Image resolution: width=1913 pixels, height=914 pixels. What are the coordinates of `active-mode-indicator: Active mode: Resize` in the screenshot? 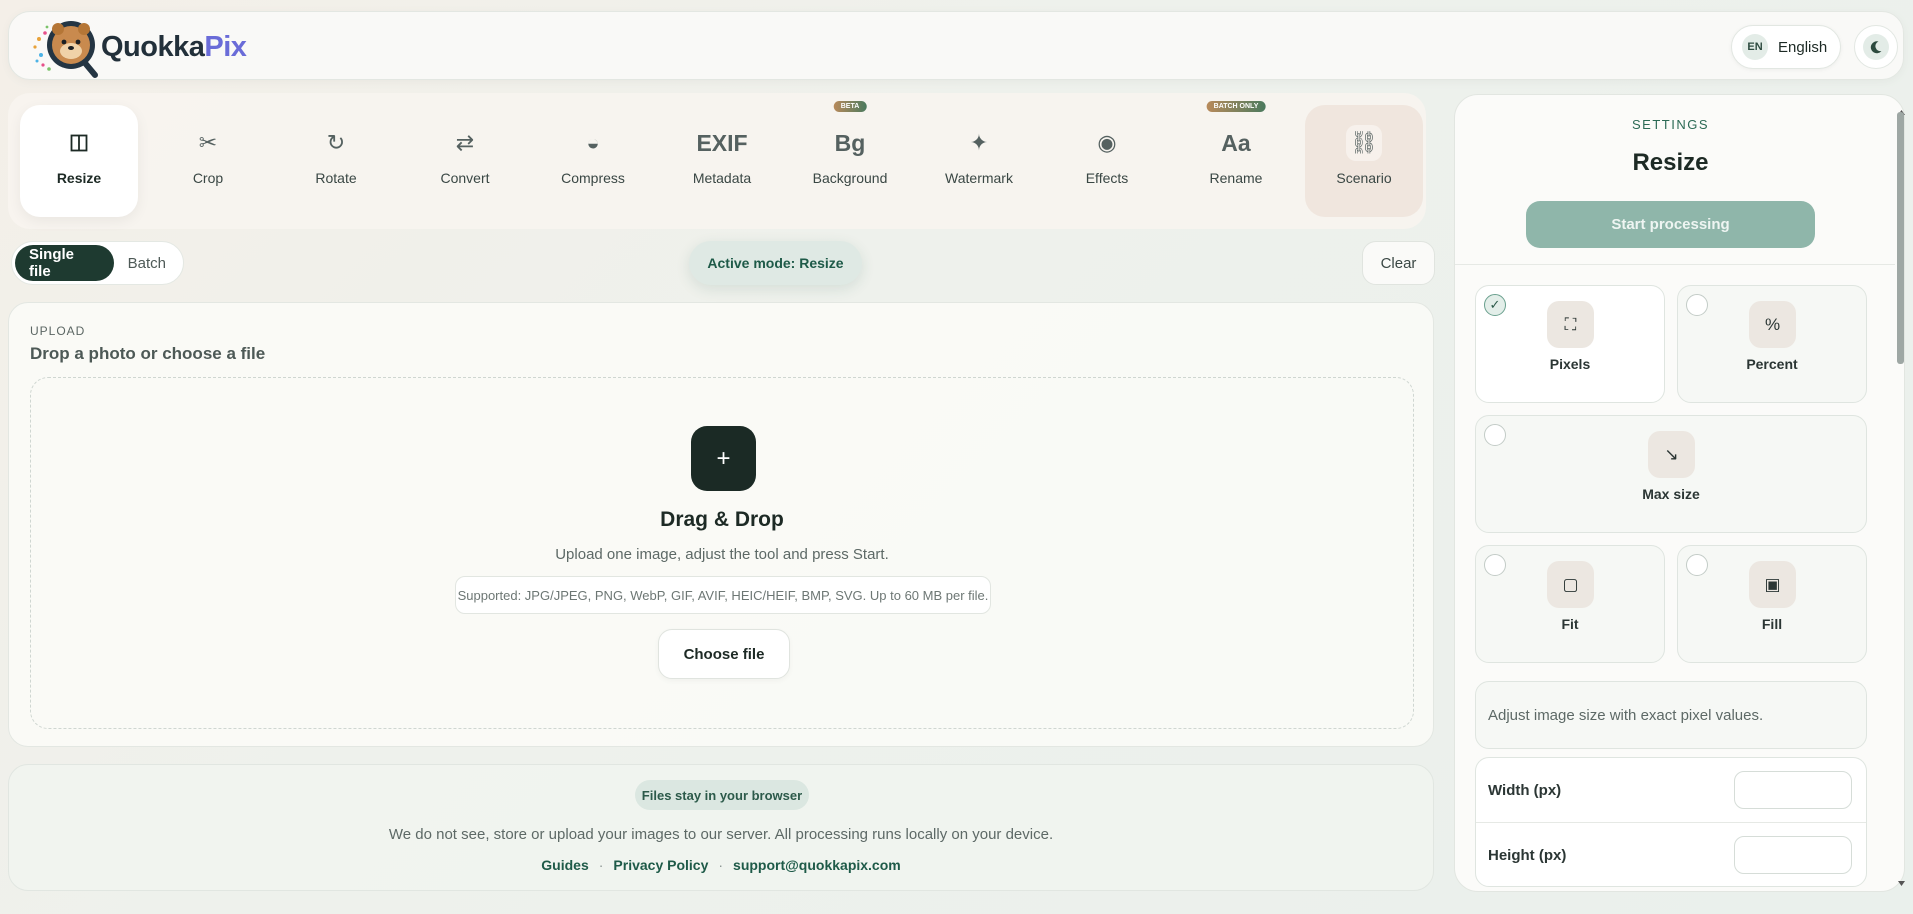 It's located at (775, 263).